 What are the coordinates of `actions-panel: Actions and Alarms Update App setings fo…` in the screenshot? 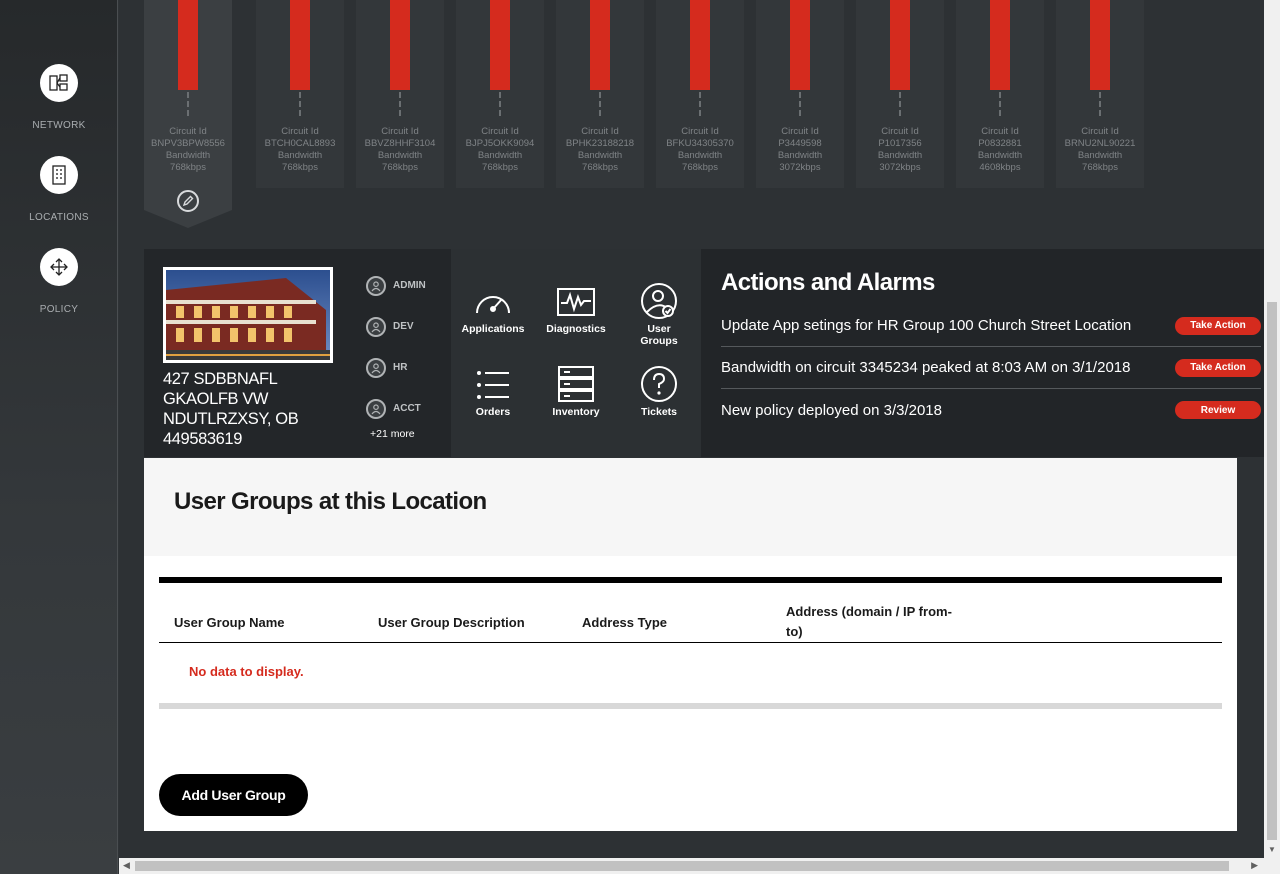 It's located at (982, 353).